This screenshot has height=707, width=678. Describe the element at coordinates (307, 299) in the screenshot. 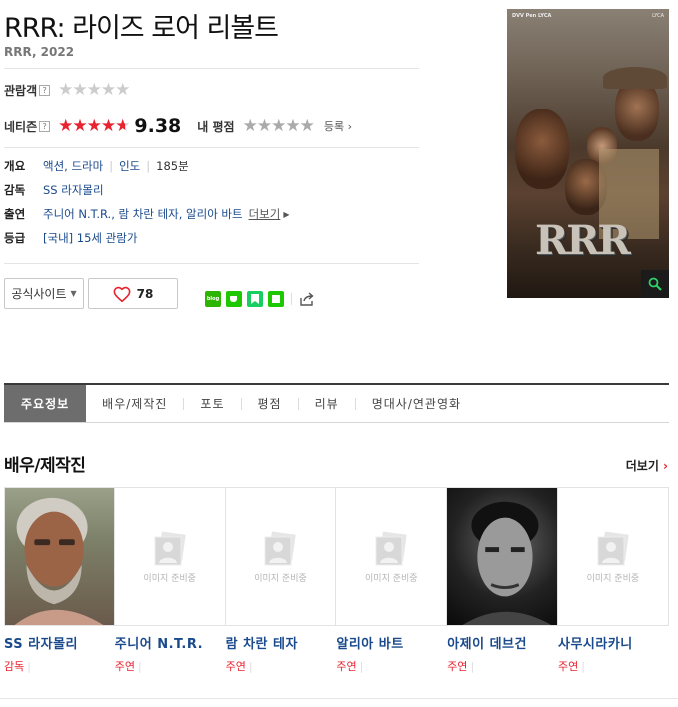

I see `share-icon` at that location.